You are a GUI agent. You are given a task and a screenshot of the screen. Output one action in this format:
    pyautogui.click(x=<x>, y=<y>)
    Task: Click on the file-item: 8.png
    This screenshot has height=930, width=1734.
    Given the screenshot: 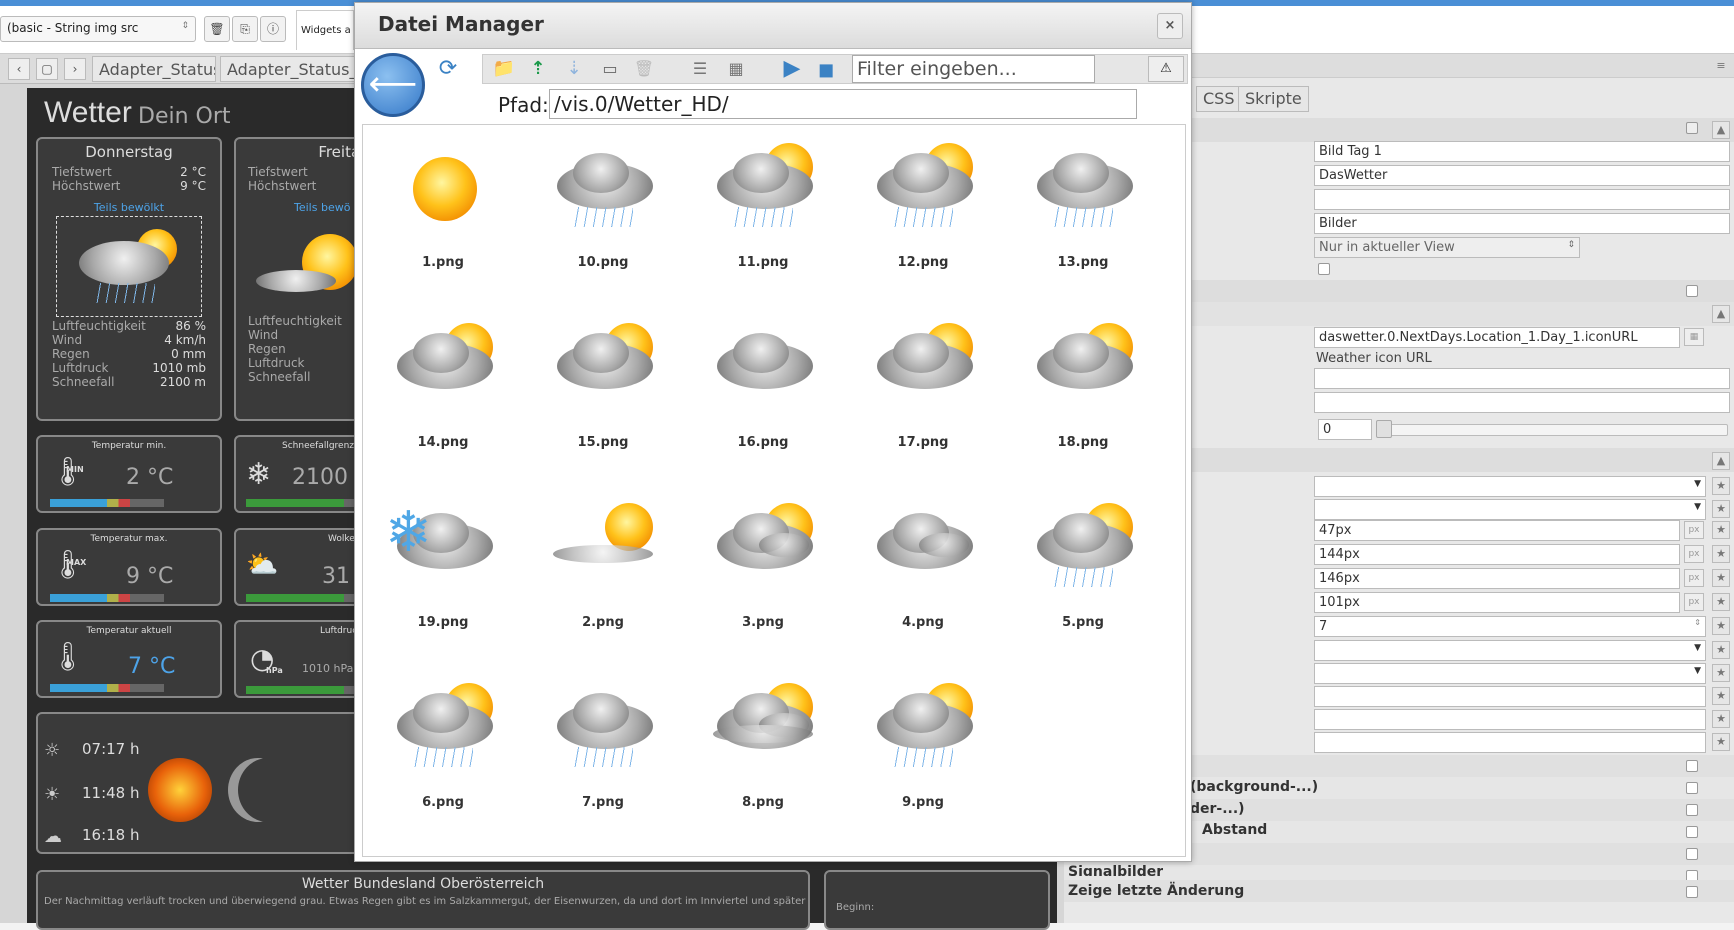 What is the action you would take?
    pyautogui.click(x=763, y=755)
    